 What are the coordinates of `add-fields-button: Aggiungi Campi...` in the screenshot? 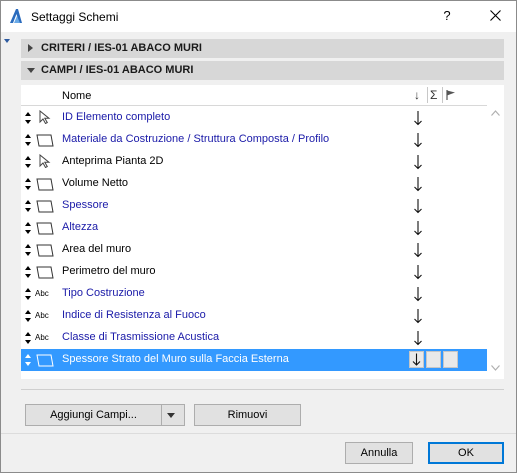 It's located at (105, 415).